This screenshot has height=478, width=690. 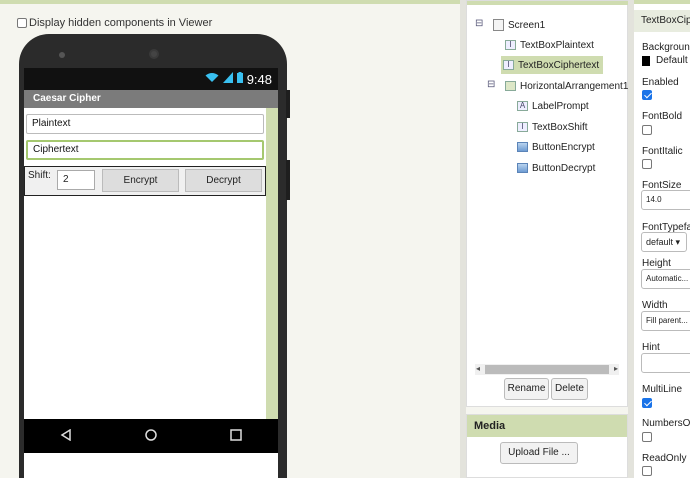 What do you see at coordinates (140, 180) in the screenshot?
I see `encrypt-button: Encrypt` at bounding box center [140, 180].